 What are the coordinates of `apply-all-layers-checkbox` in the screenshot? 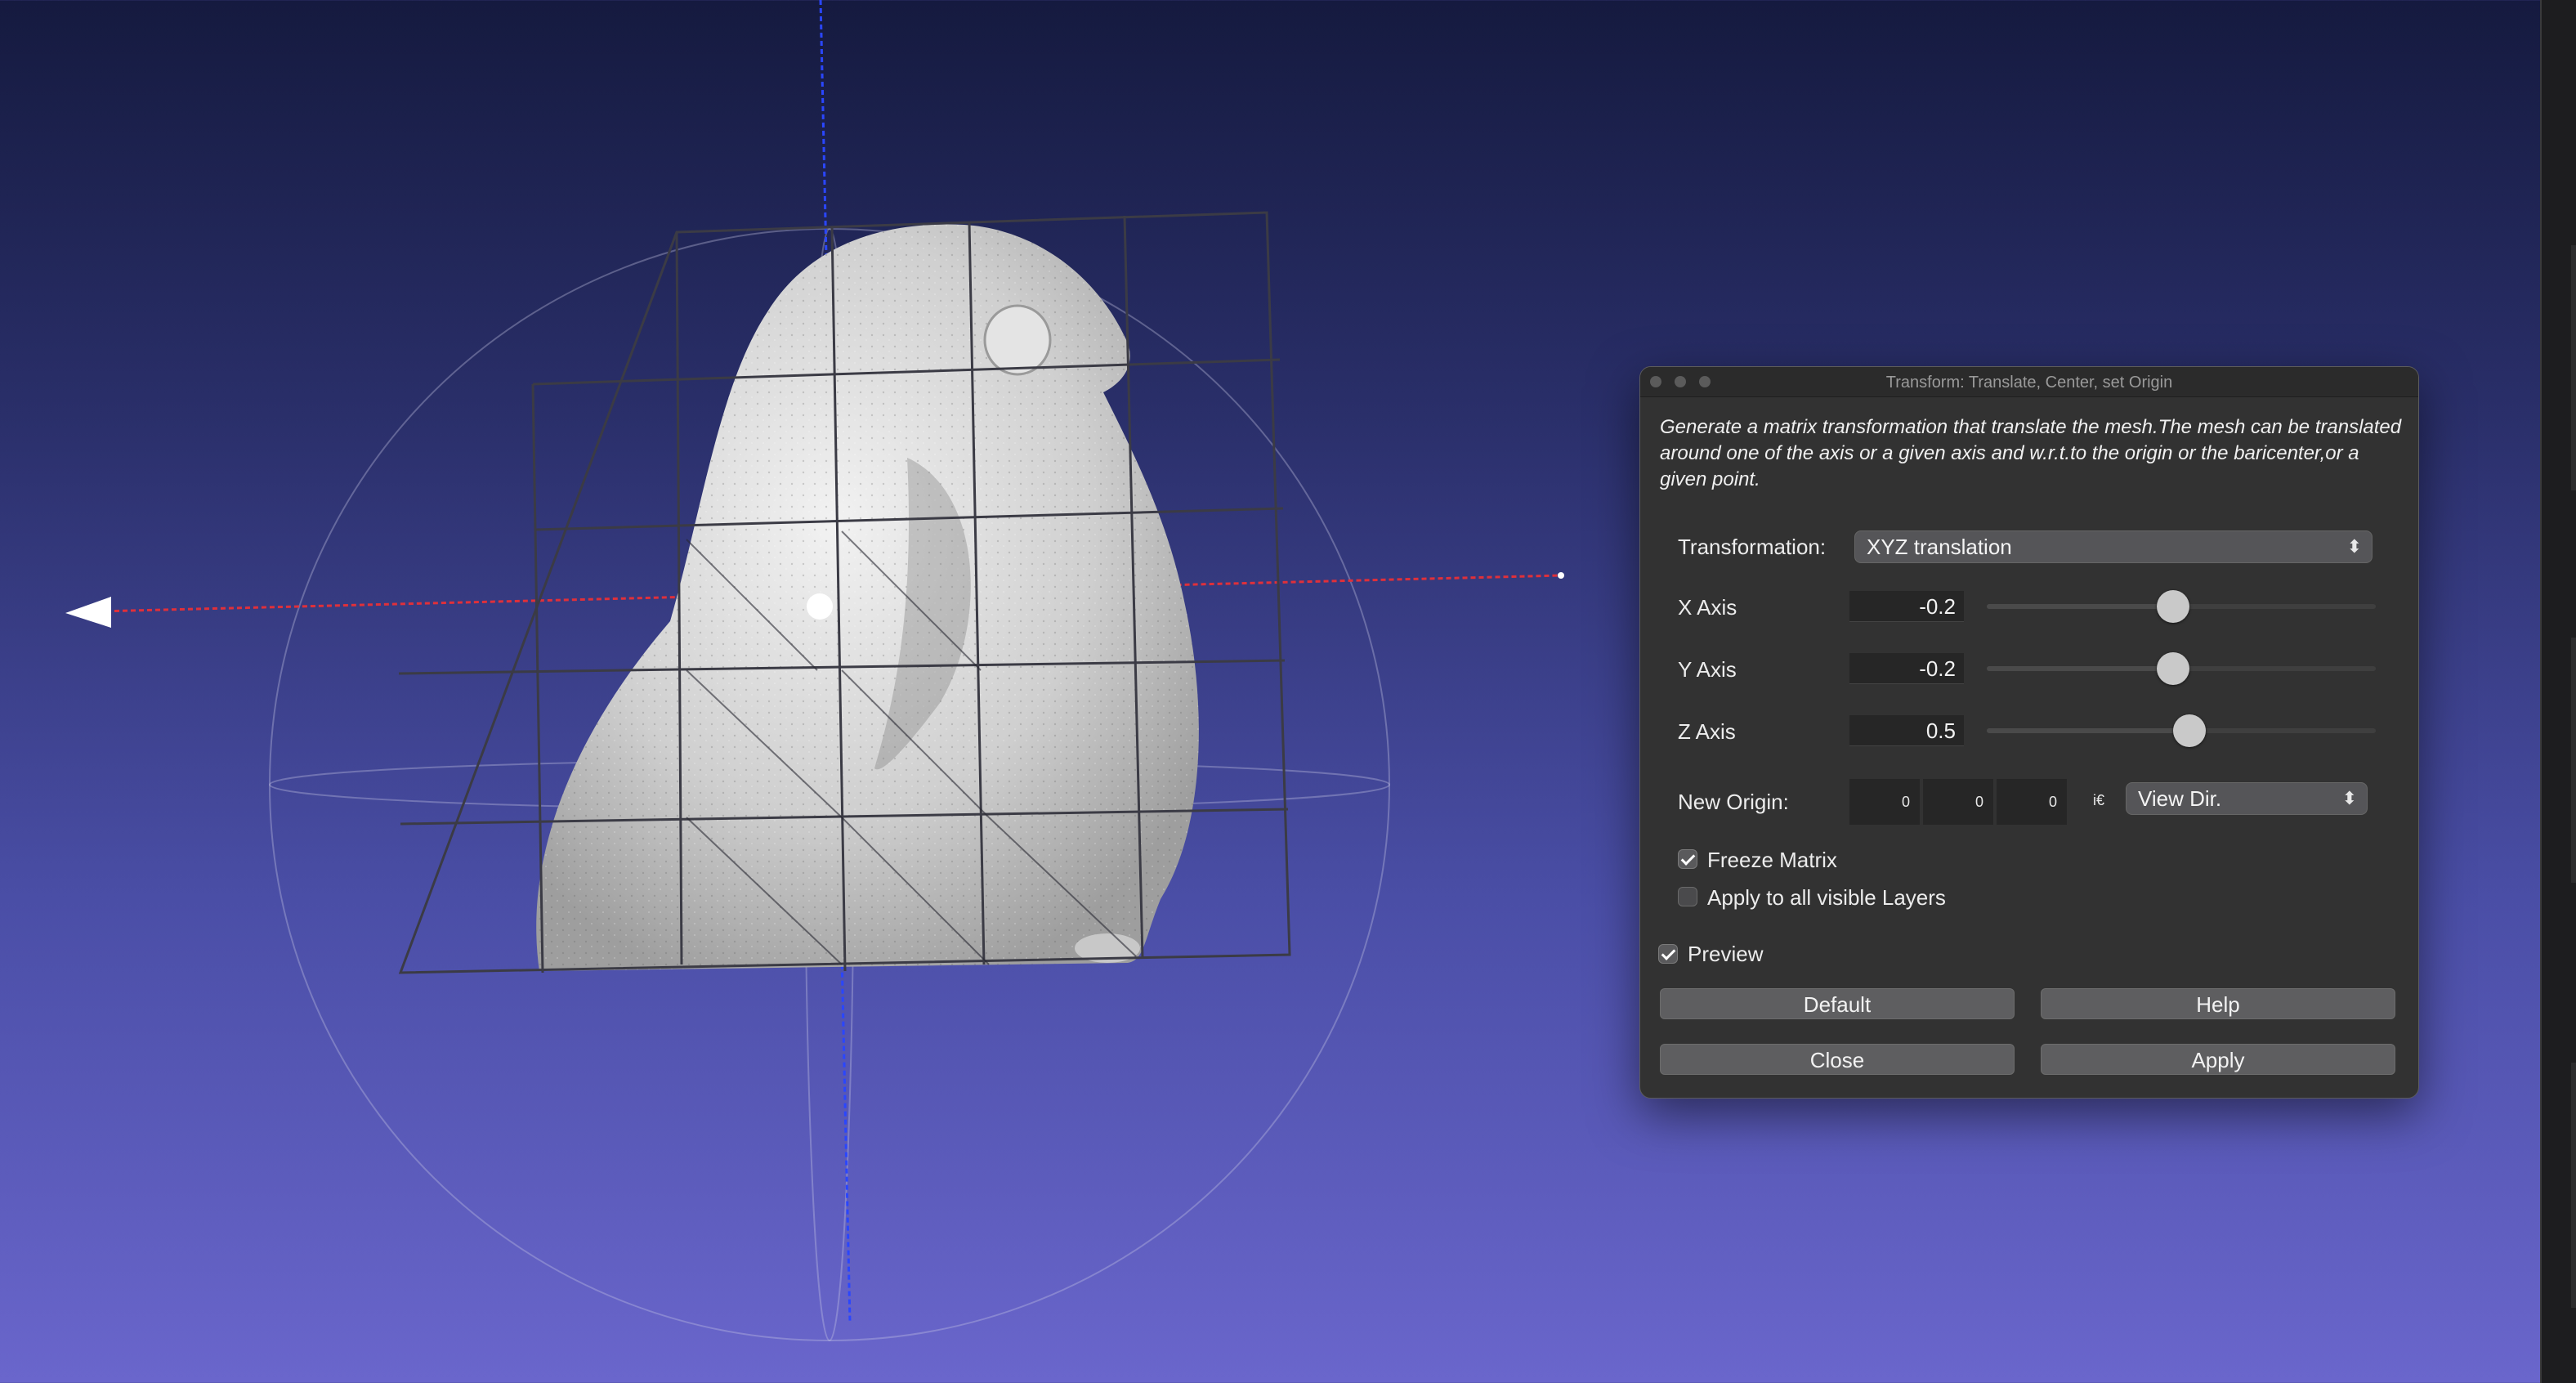 It's located at (1687, 897).